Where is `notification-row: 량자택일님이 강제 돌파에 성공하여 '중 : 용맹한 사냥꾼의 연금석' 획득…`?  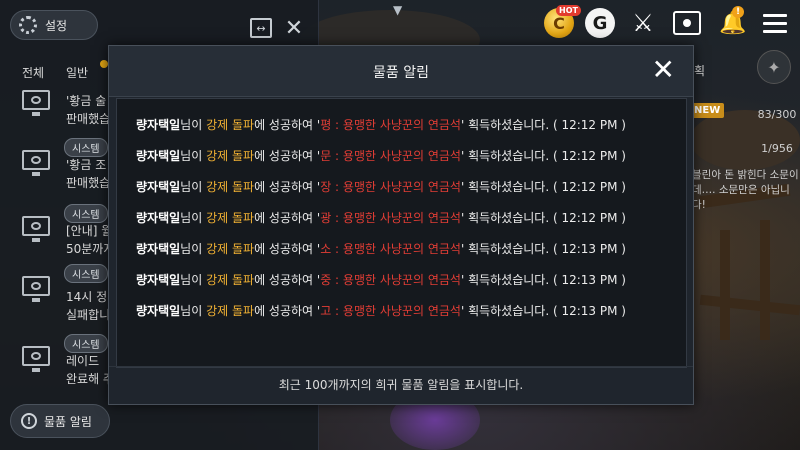 notification-row: 량자택일님이 강제 돌파에 성공하여 '중 : 용맹한 사냥꾼의 연금석' 획득… is located at coordinates (381, 279).